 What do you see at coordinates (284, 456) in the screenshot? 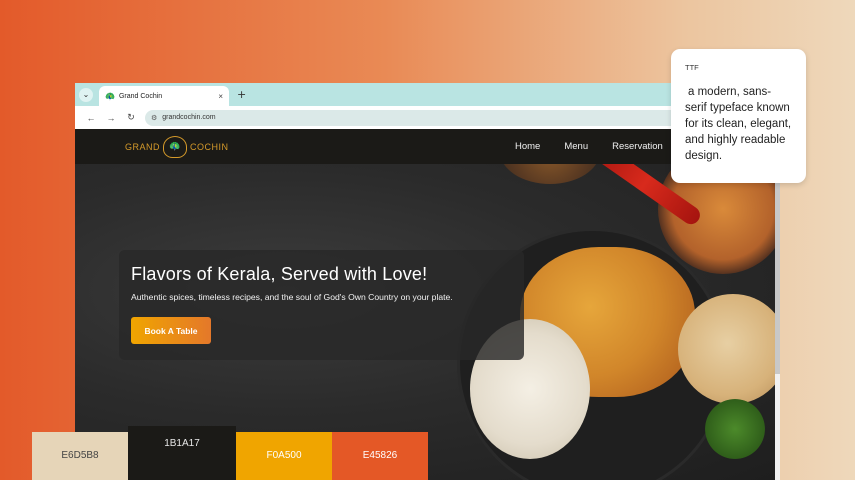
I see `color-swatch: F0A500` at bounding box center [284, 456].